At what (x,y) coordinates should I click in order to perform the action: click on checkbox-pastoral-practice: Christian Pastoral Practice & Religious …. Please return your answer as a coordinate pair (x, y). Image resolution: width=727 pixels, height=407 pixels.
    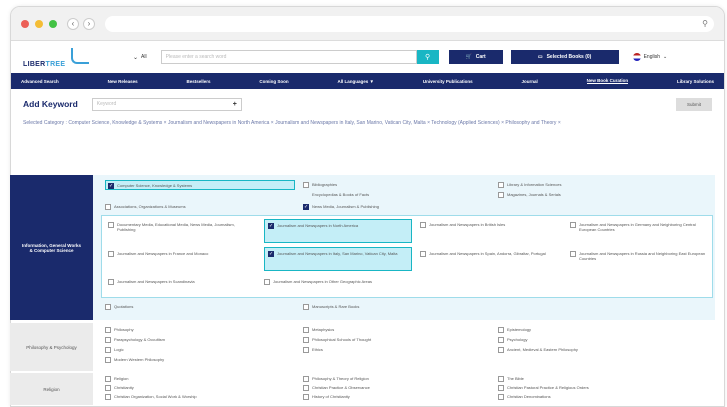
    Looking at the image, I should click on (543, 388).